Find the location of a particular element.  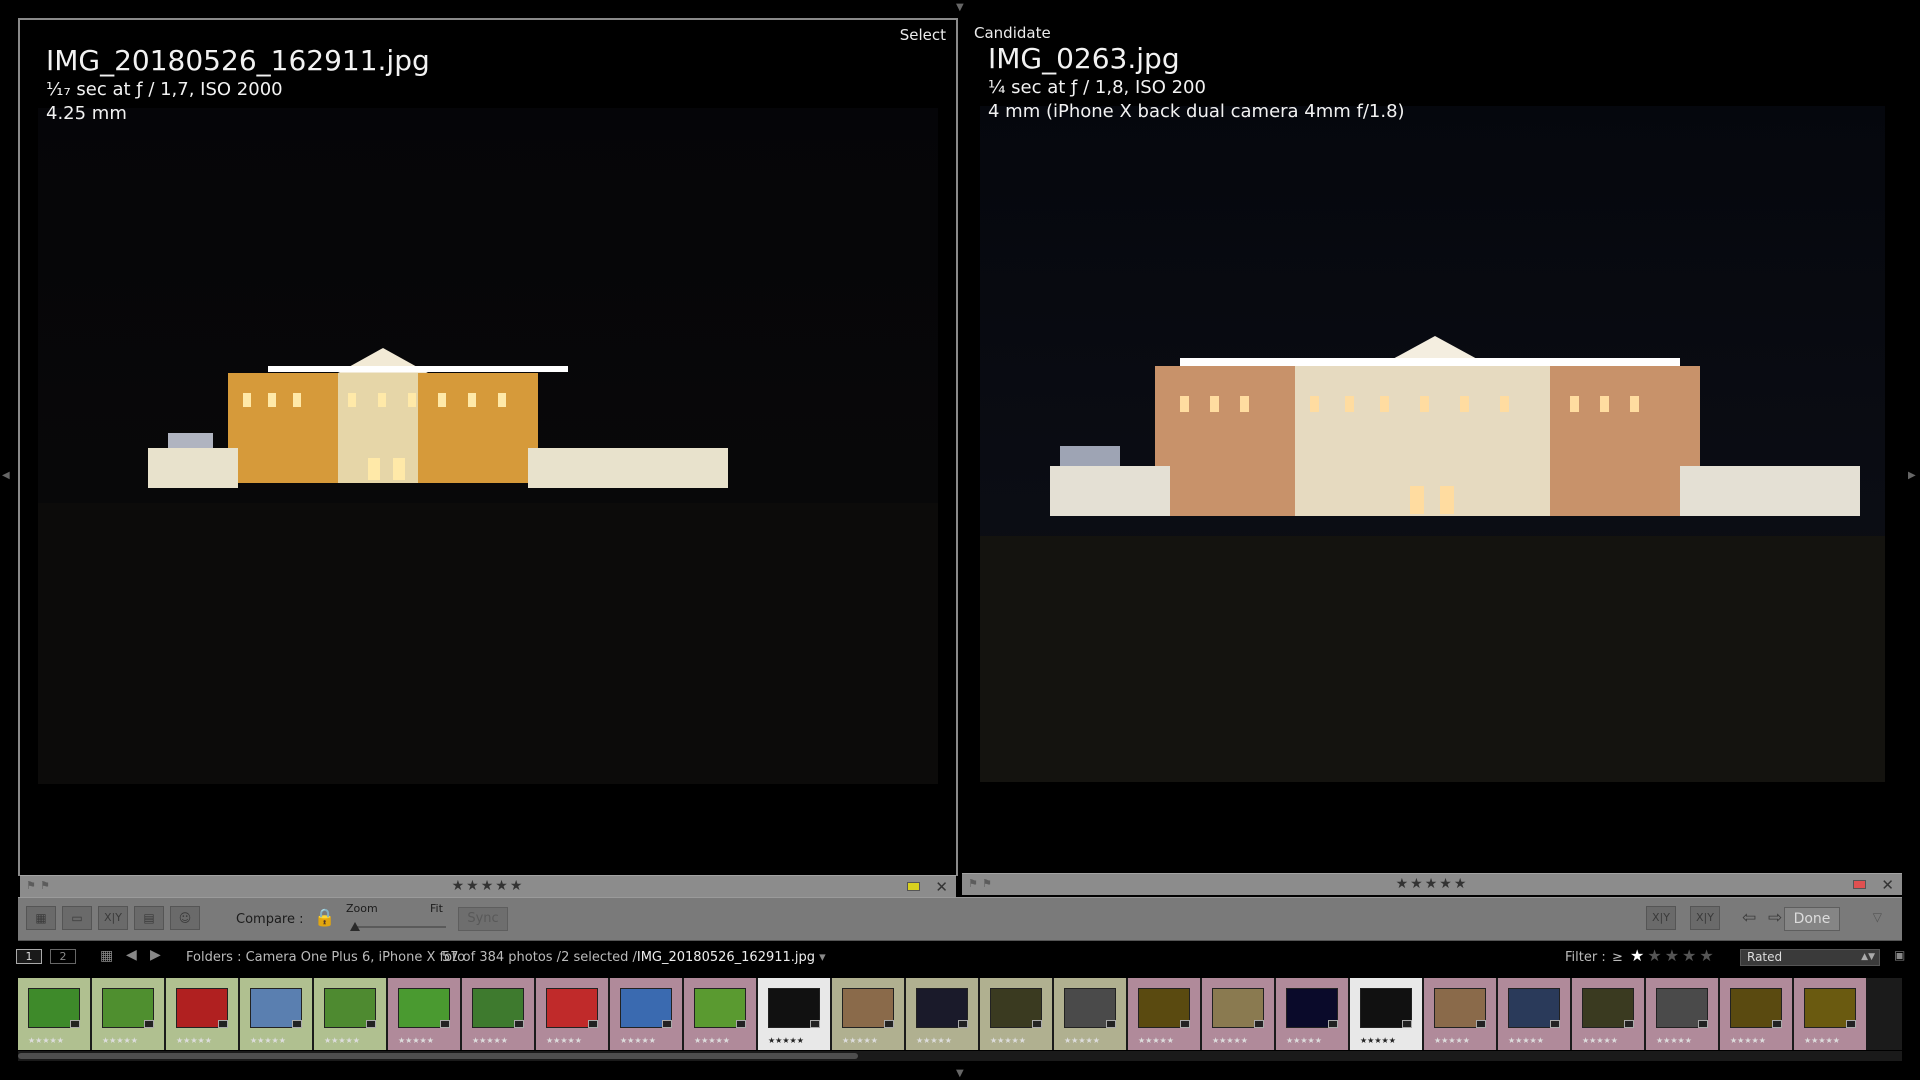

survey-view-button: ▤ is located at coordinates (149, 918).